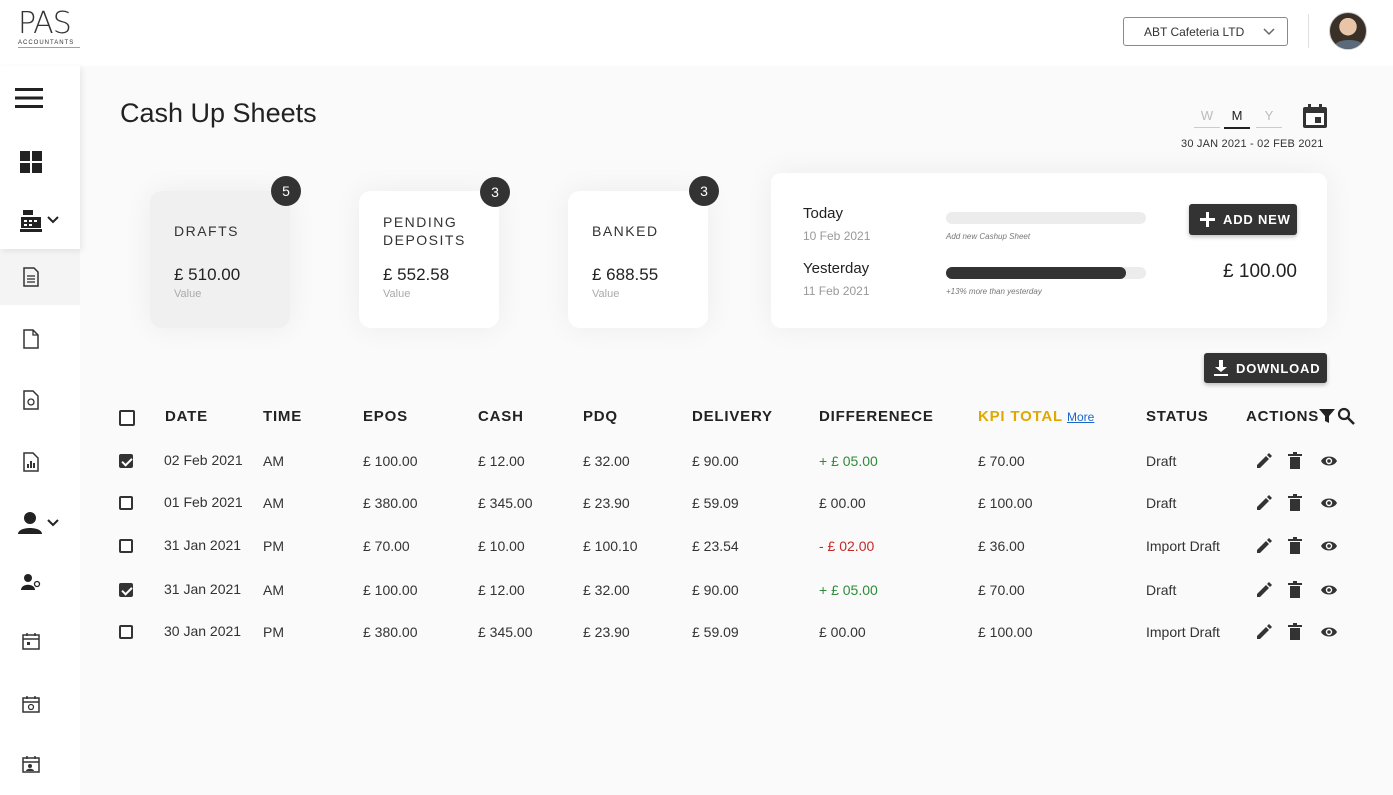 The height and width of the screenshot is (795, 1393). What do you see at coordinates (45, 23) in the screenshot?
I see `logo-text: PAS` at bounding box center [45, 23].